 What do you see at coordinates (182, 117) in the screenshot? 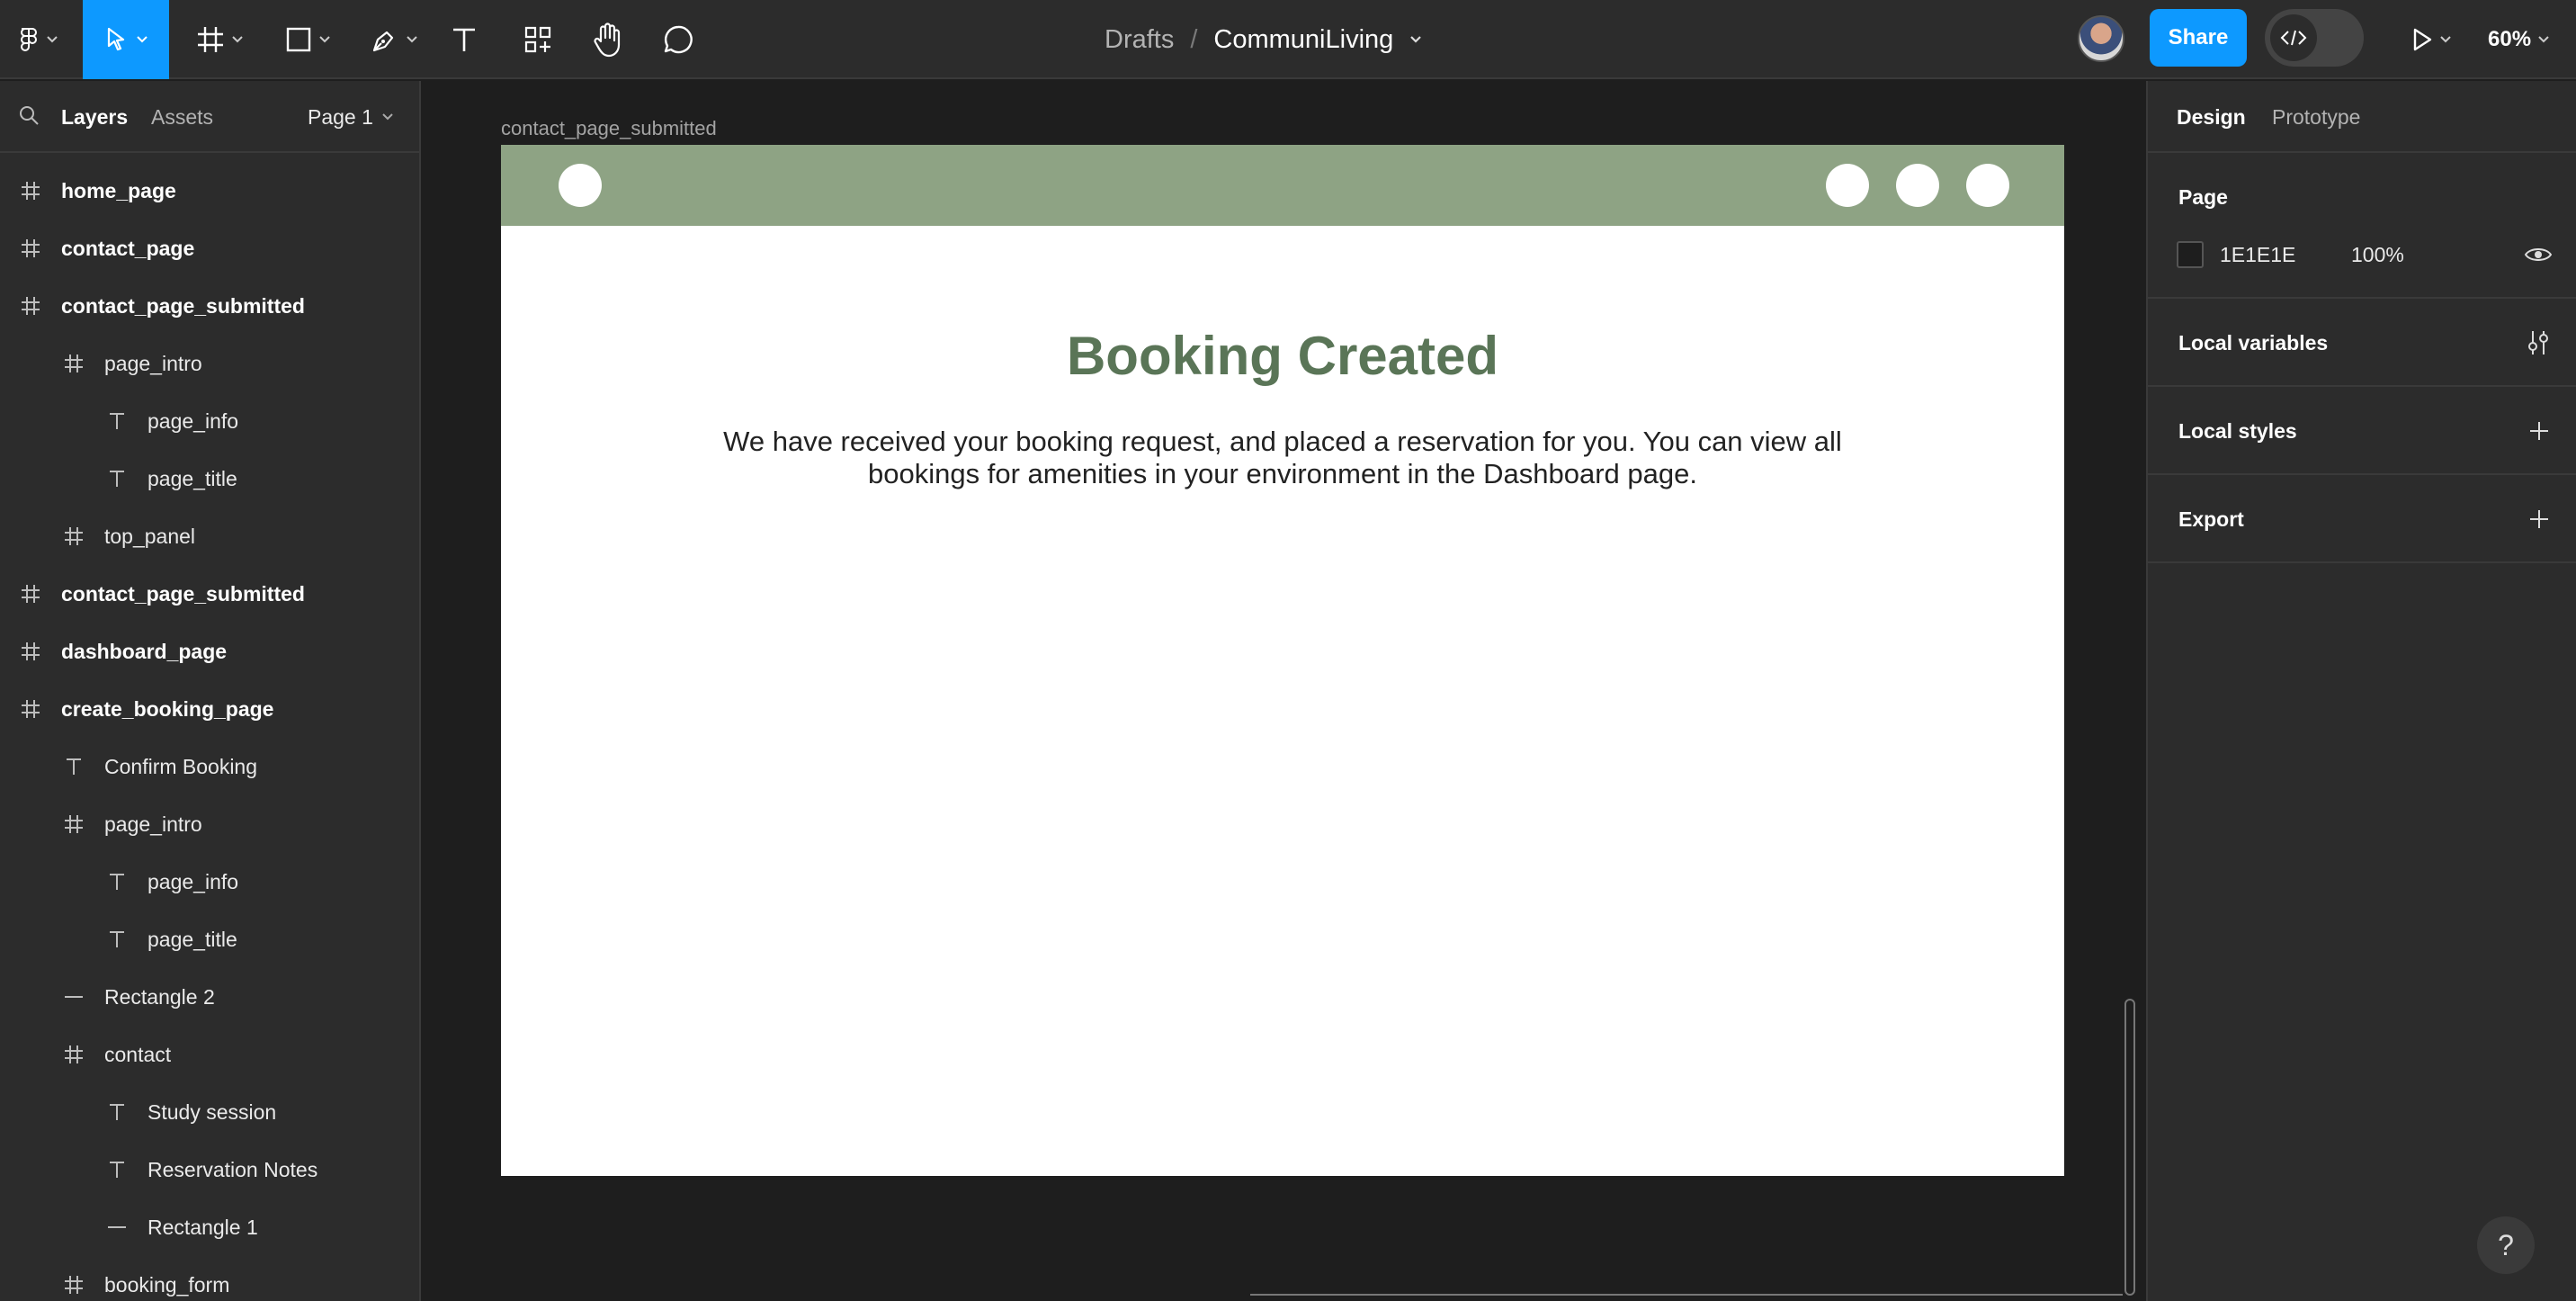
I see `tab-assets: Assets` at bounding box center [182, 117].